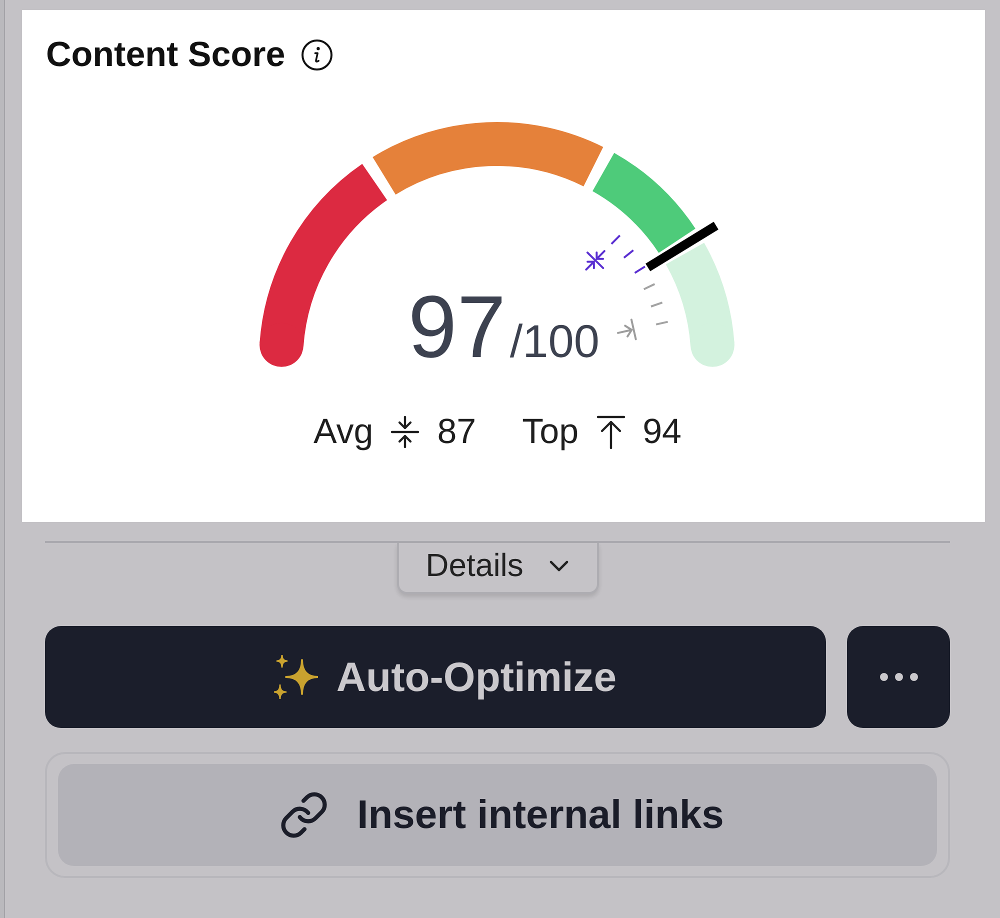  I want to click on link-icon, so click(304, 815).